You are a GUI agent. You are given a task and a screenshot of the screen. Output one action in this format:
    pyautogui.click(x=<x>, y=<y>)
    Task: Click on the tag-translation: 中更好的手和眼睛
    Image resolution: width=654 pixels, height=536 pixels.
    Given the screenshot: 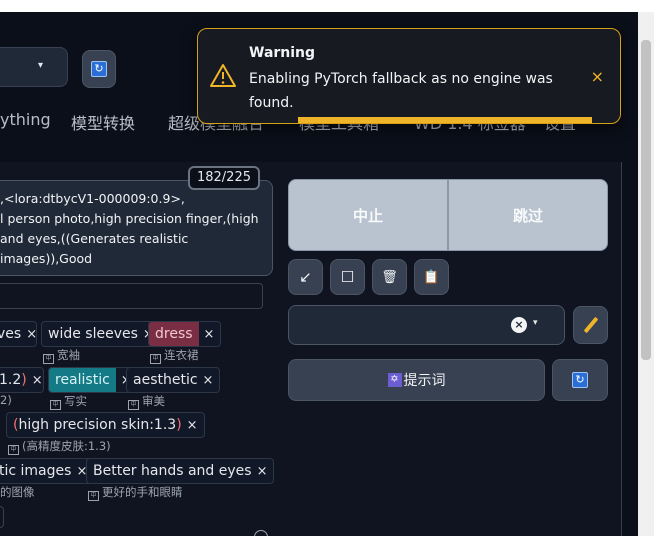 What is the action you would take?
    pyautogui.click(x=135, y=492)
    